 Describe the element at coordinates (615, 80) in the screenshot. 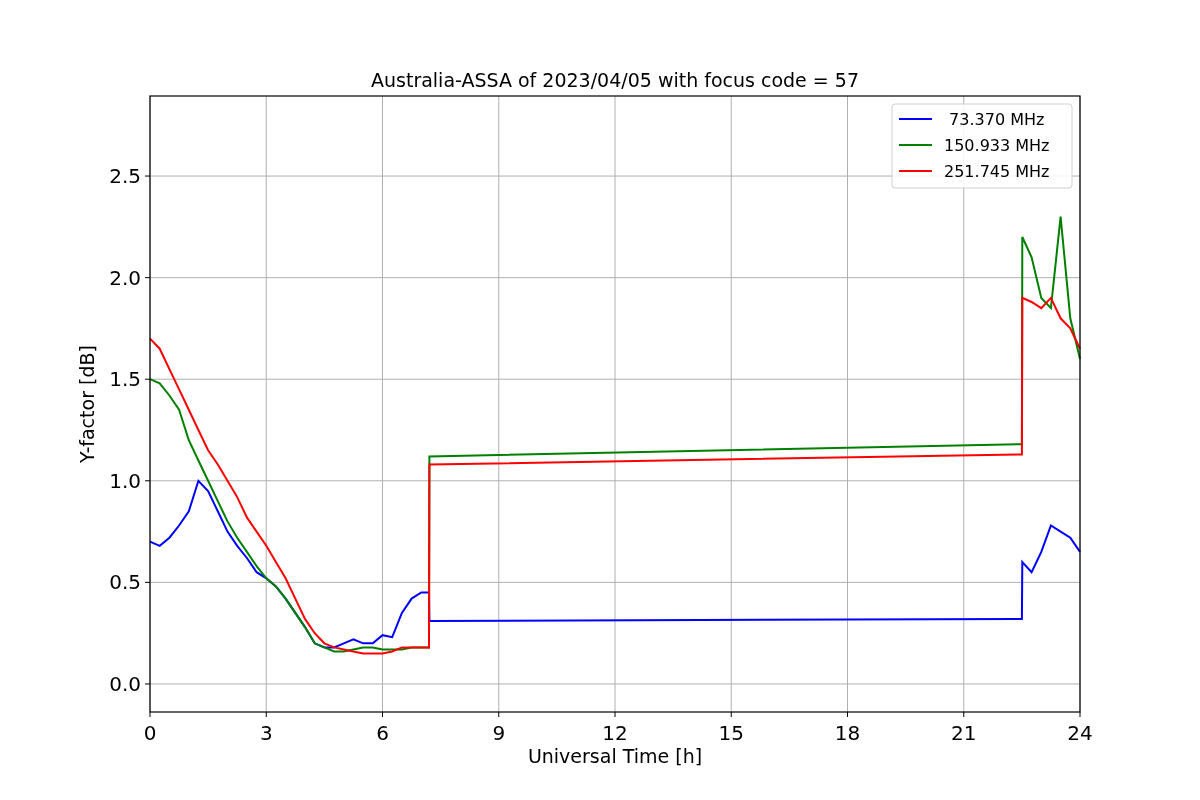

I see `chart-title: Australia-ASSA of 2023/04/05 with focus code = 57` at that location.